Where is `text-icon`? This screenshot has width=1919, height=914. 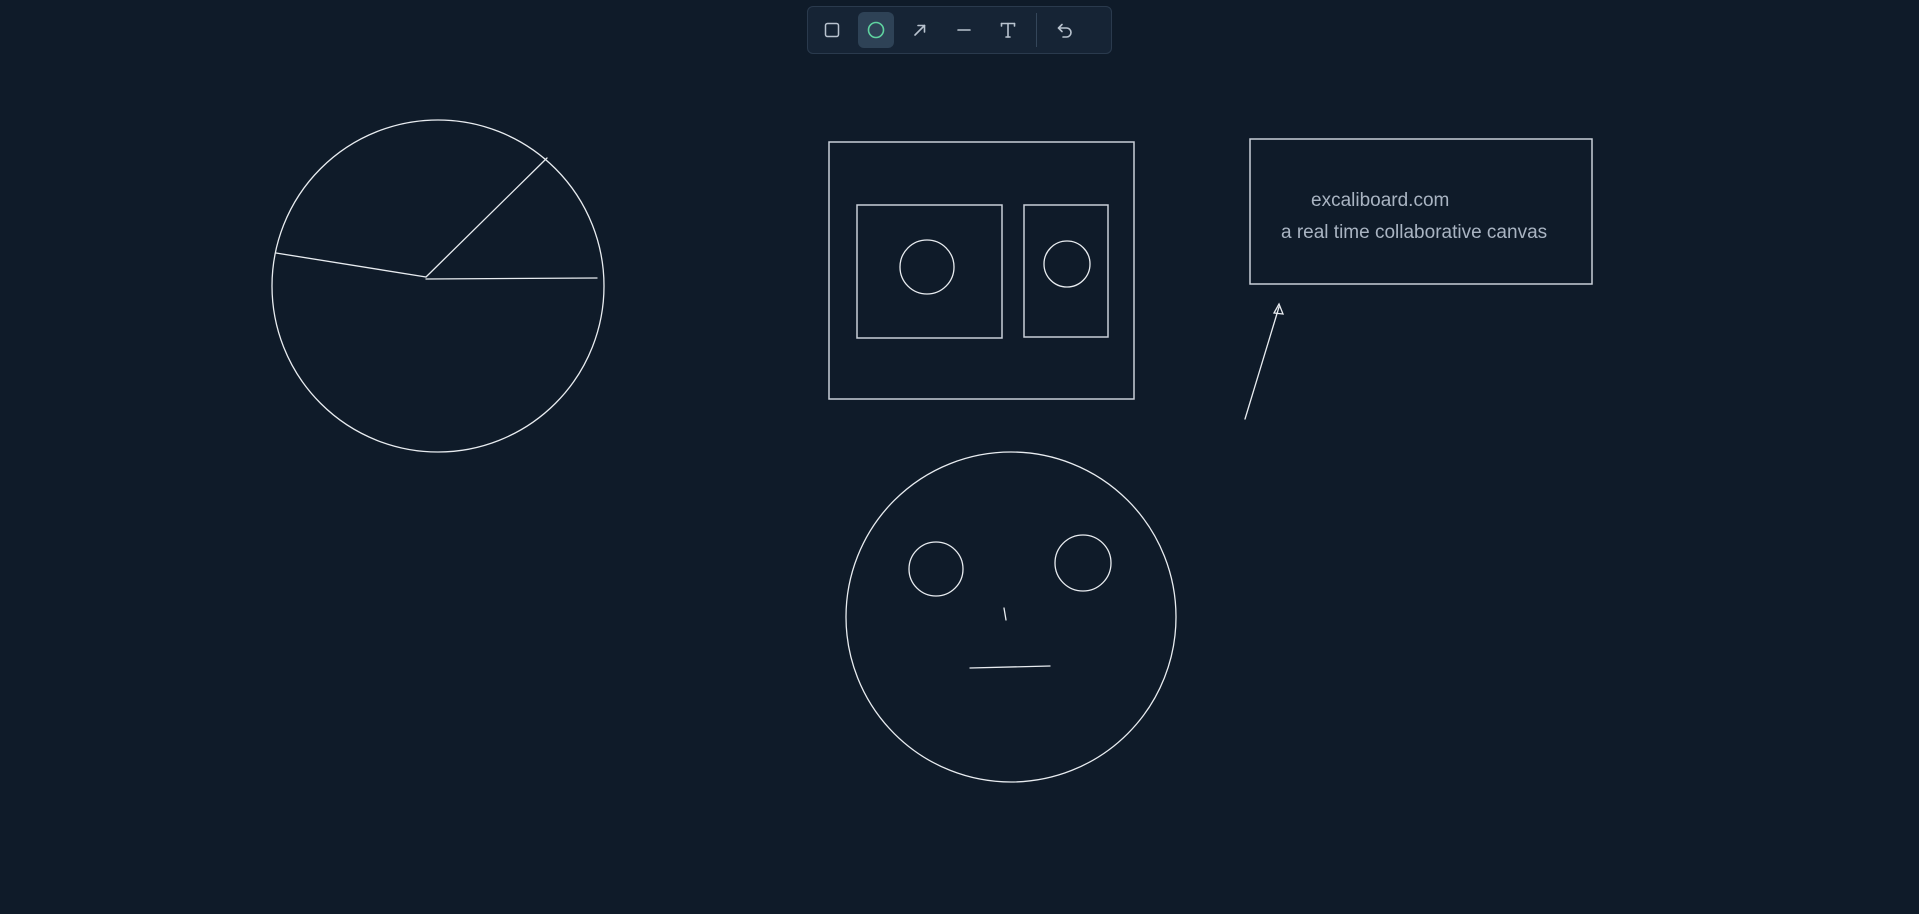 text-icon is located at coordinates (1008, 30).